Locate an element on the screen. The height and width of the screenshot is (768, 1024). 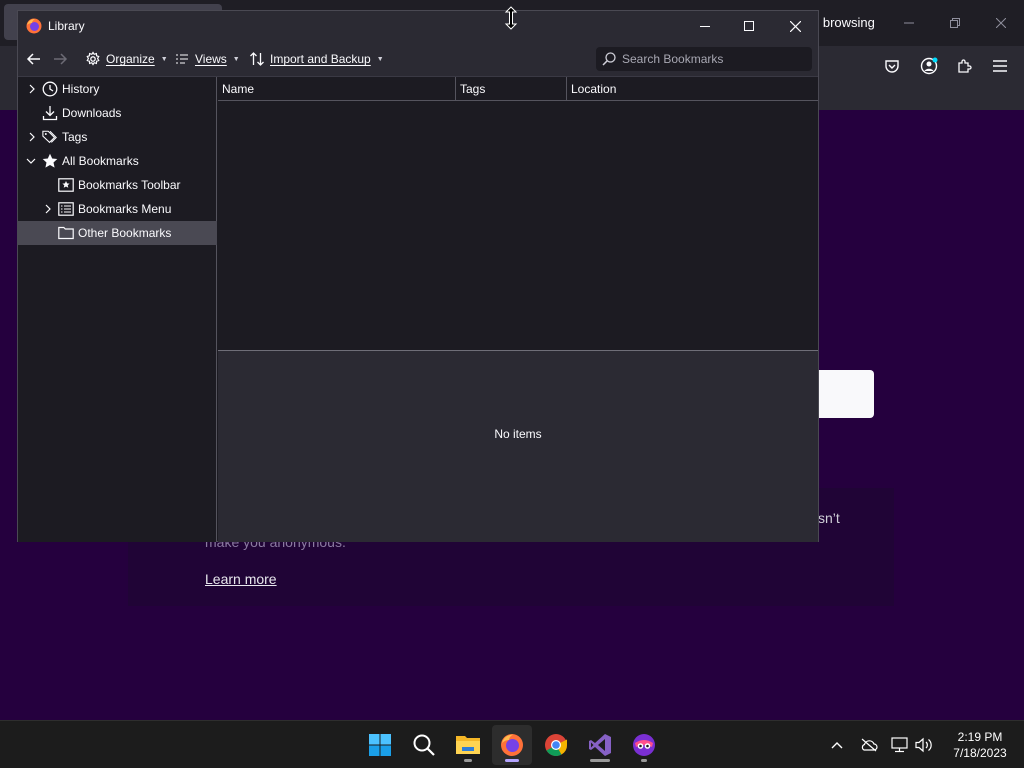
background-close-icon is located at coordinates (1001, 23).